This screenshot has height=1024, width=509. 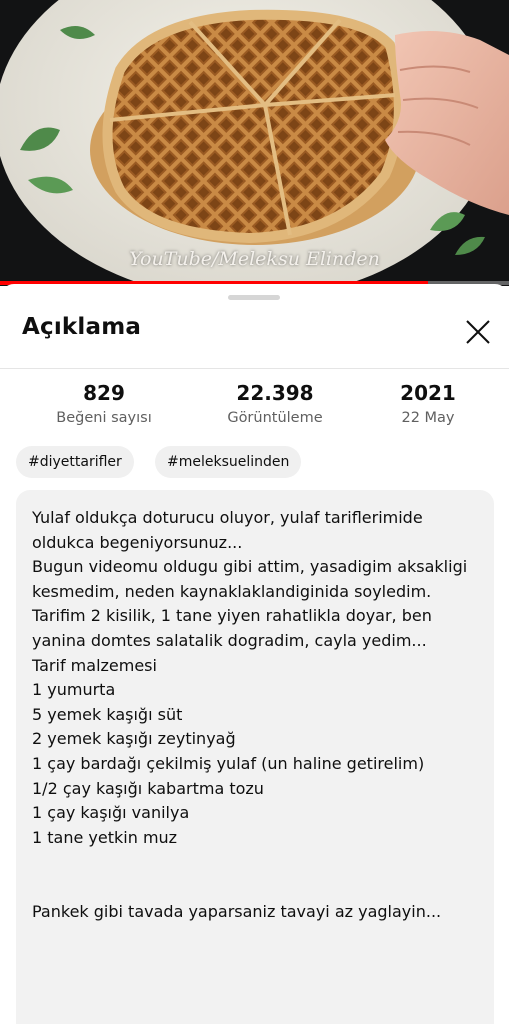 I want to click on likes-label: Beğeni sayısı, so click(x=104, y=418).